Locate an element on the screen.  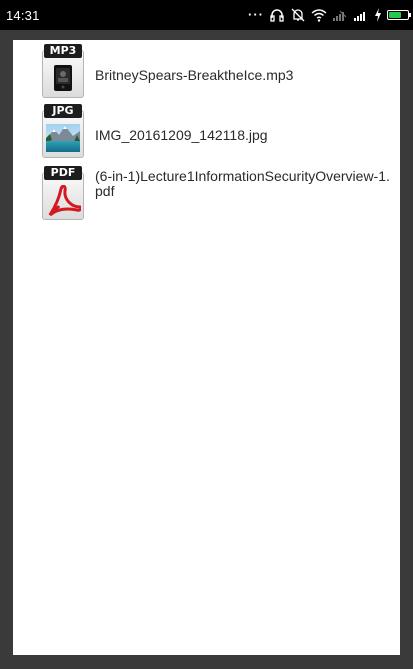
list-item: JPG IMG_20161209_142118.jpg is located at coordinates (206, 132).